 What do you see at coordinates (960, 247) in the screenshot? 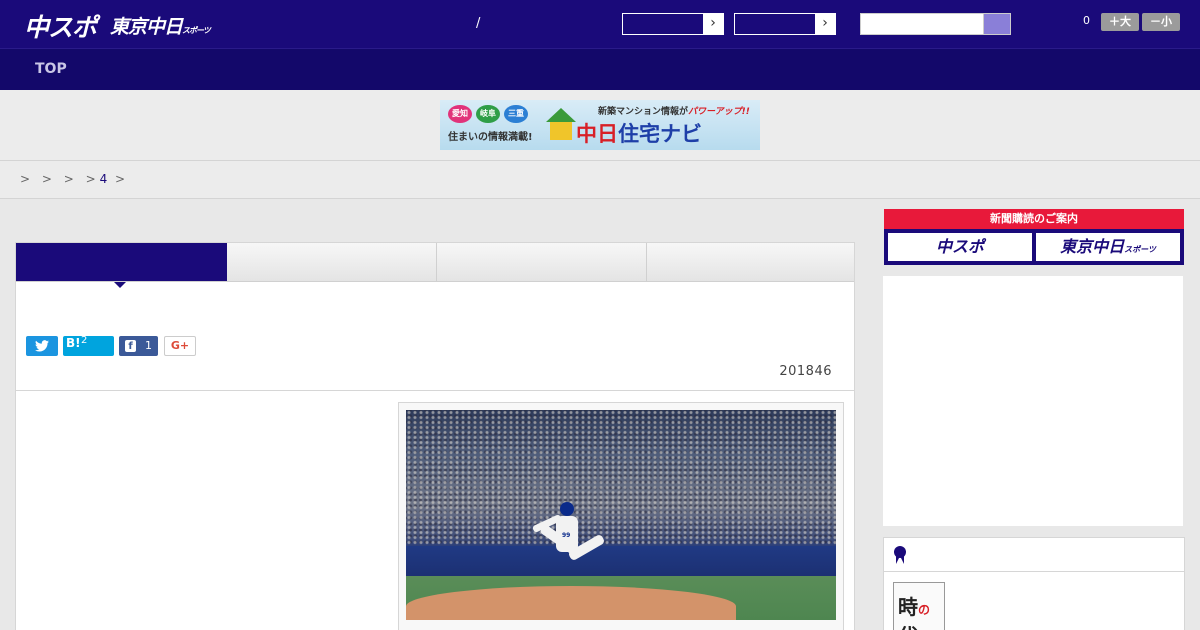
I see `subscribe-chuspo-button: 中スポ` at bounding box center [960, 247].